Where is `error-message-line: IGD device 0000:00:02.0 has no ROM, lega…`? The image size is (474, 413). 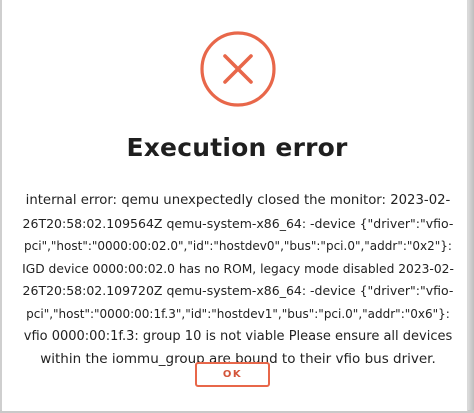 error-message-line: IGD device 0000:00:02.0 has no ROM, lega… is located at coordinates (238, 268).